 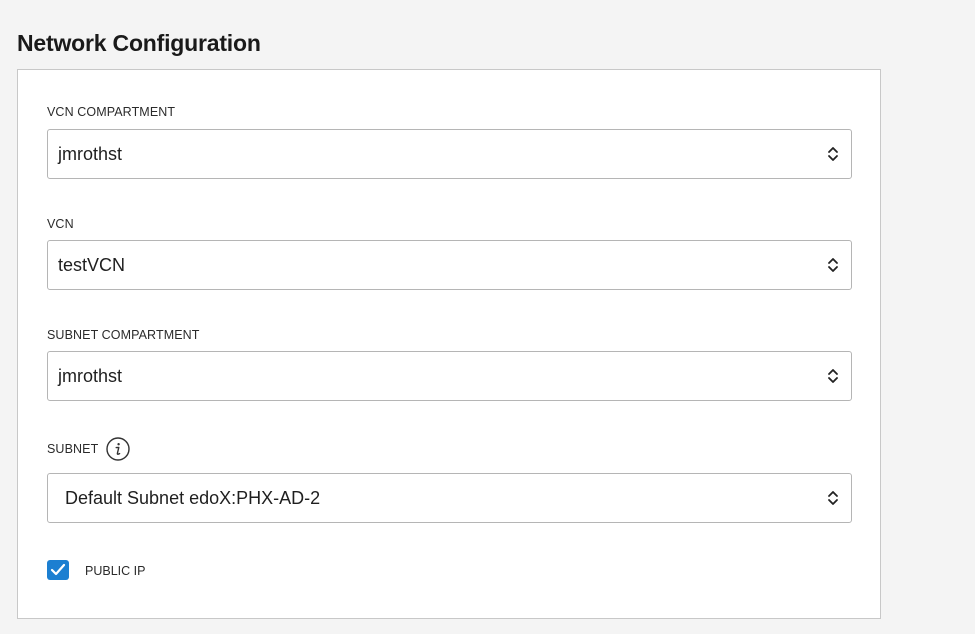 I want to click on vcn-compartment-label-text: VCN COMPARTMENT, so click(x=111, y=112).